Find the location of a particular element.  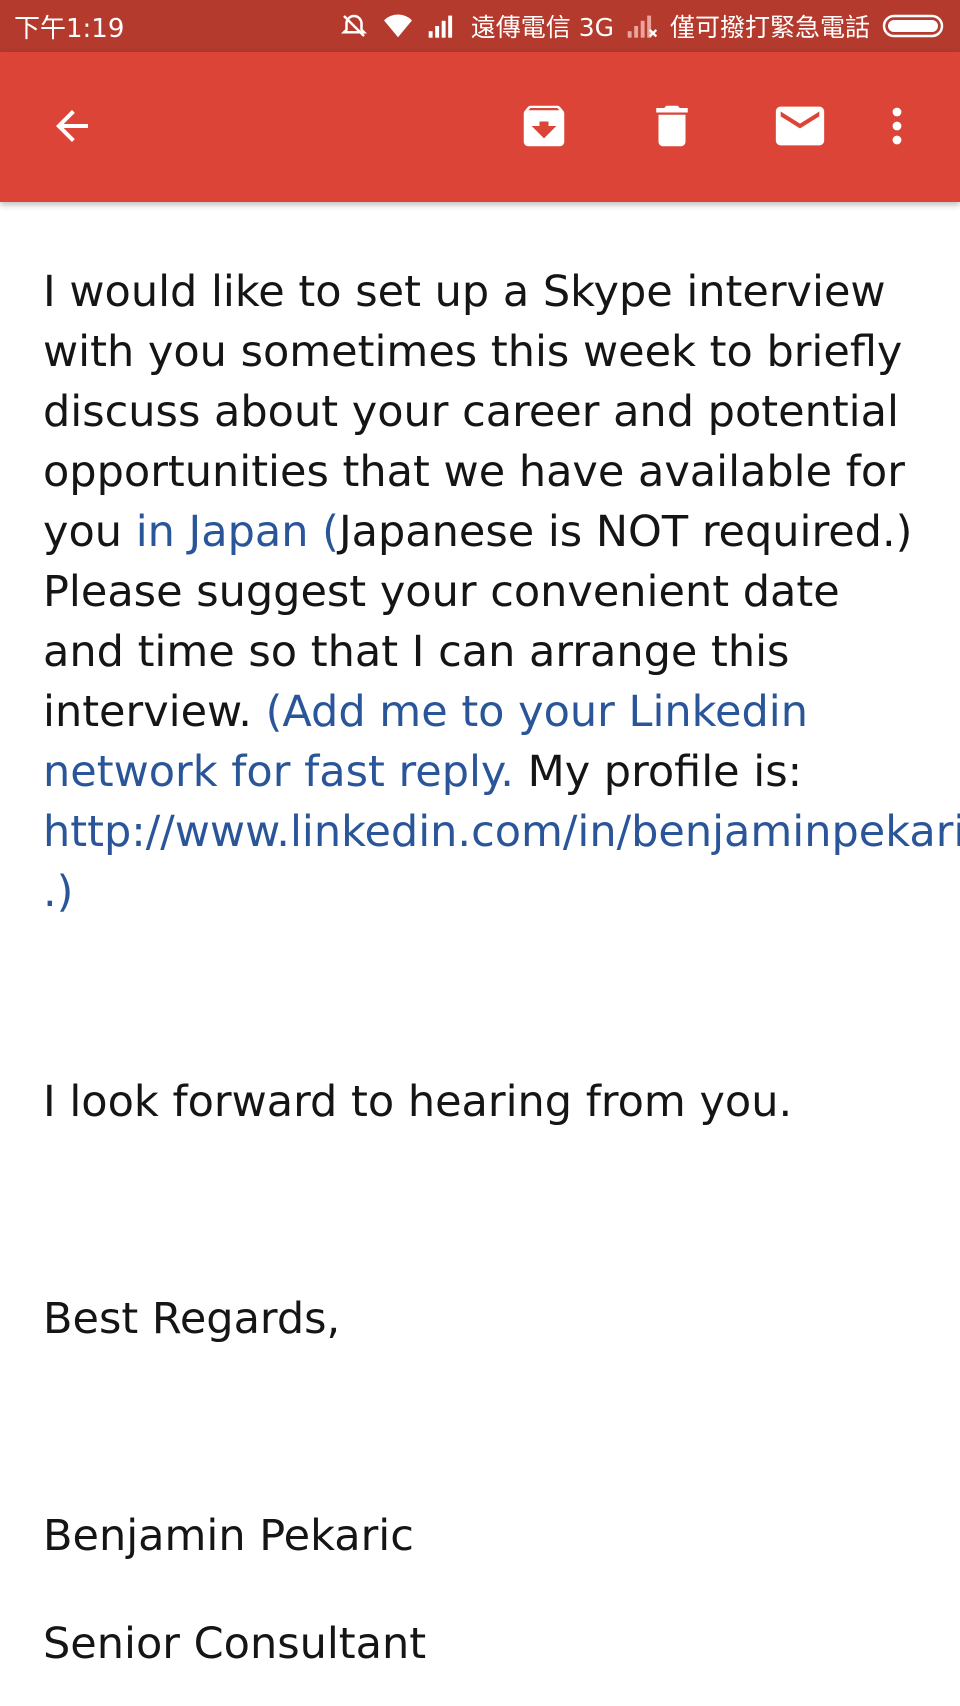

status-bar: 下午1:19 遠傳電信 3G 僅可撥打緊急電話 is located at coordinates (480, 26).